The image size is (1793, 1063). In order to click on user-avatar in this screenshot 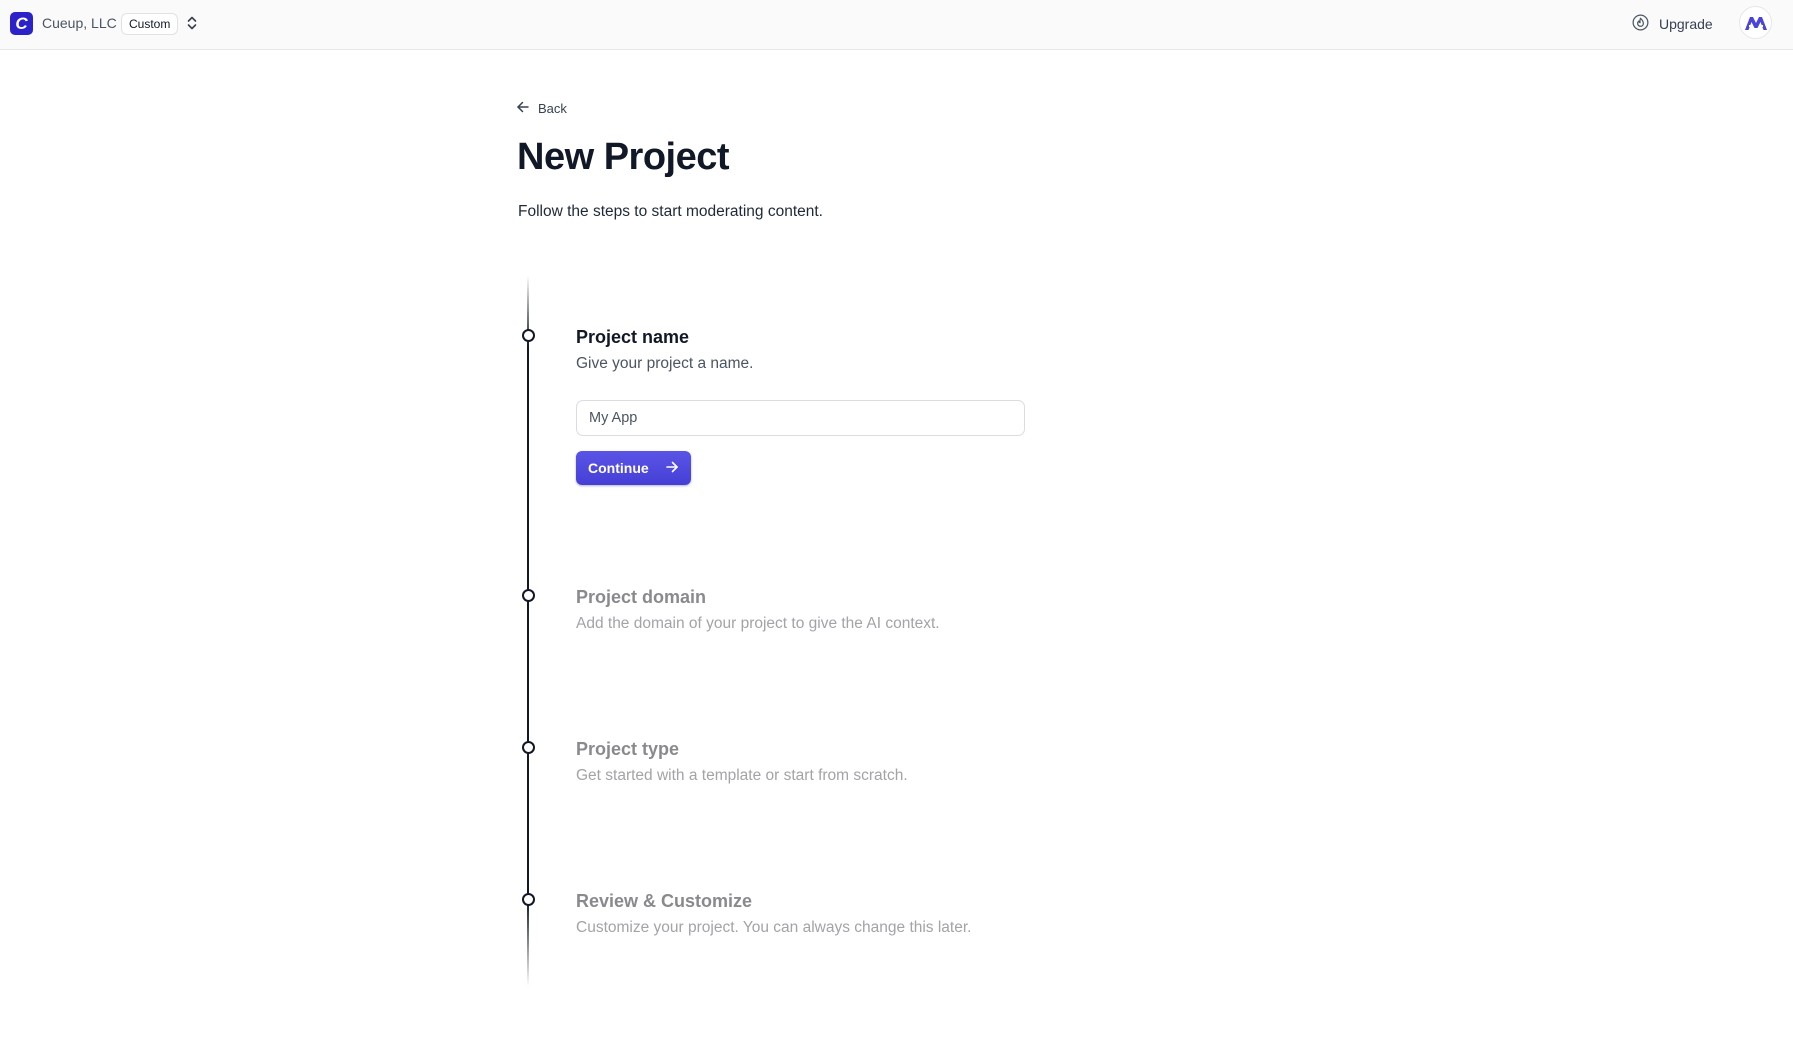, I will do `click(1755, 22)`.